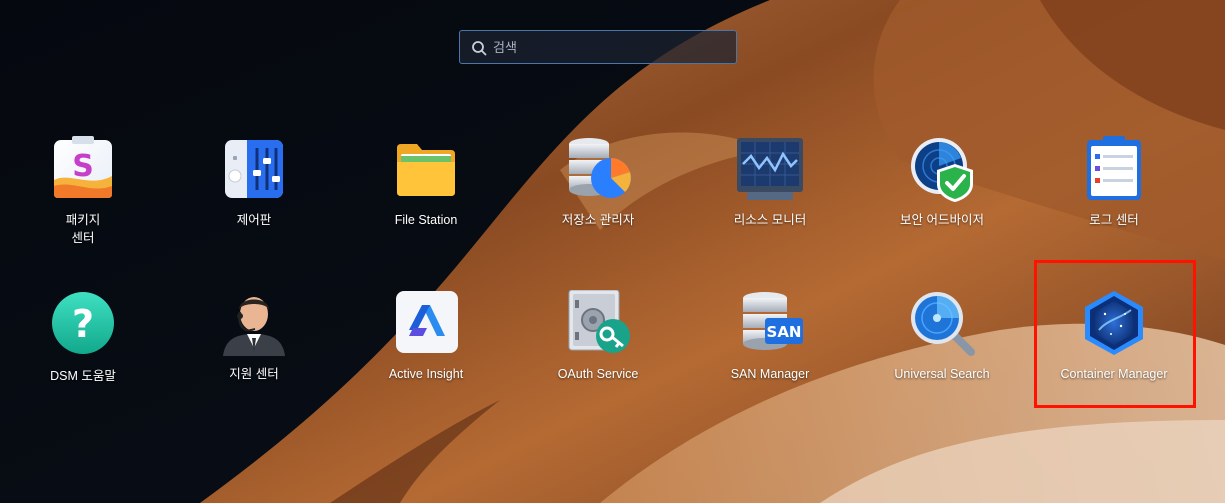 The height and width of the screenshot is (503, 1225). I want to click on app-label: Container Manager, so click(1114, 374).